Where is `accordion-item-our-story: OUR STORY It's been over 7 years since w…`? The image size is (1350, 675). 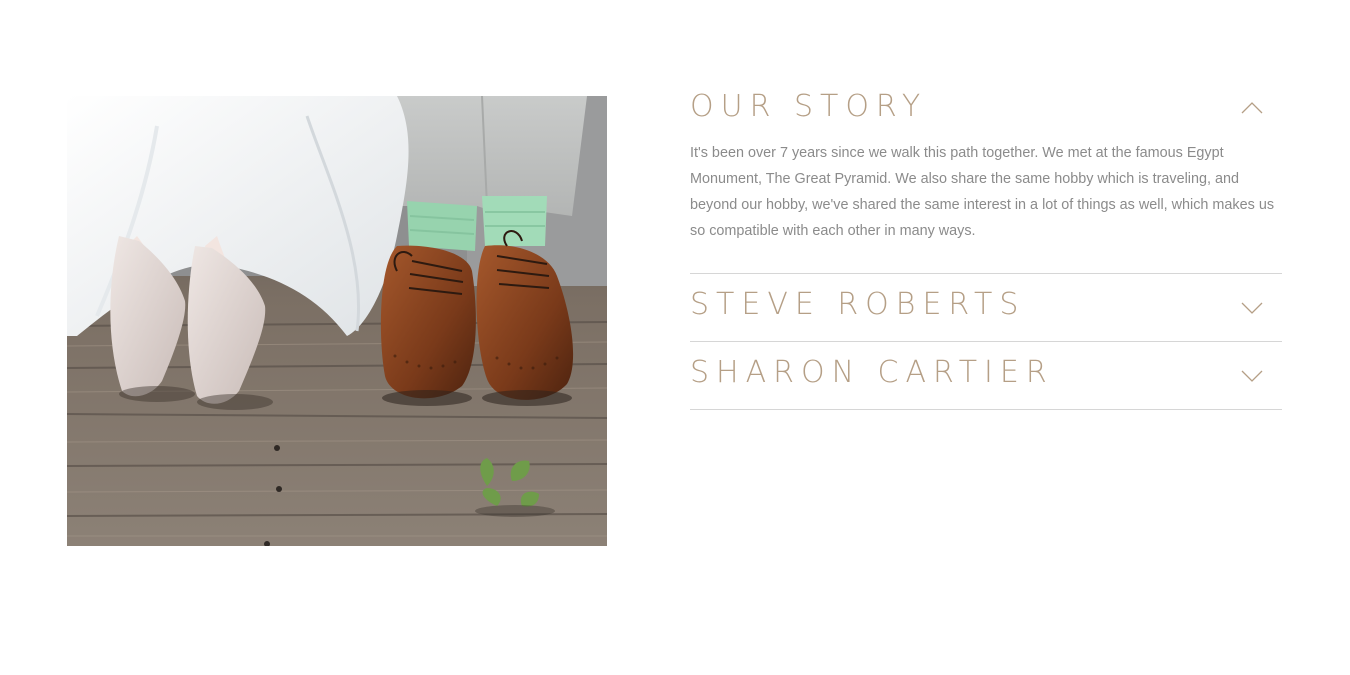
accordion-item-our-story: OUR STORY It's been over 7 years since w… is located at coordinates (986, 176).